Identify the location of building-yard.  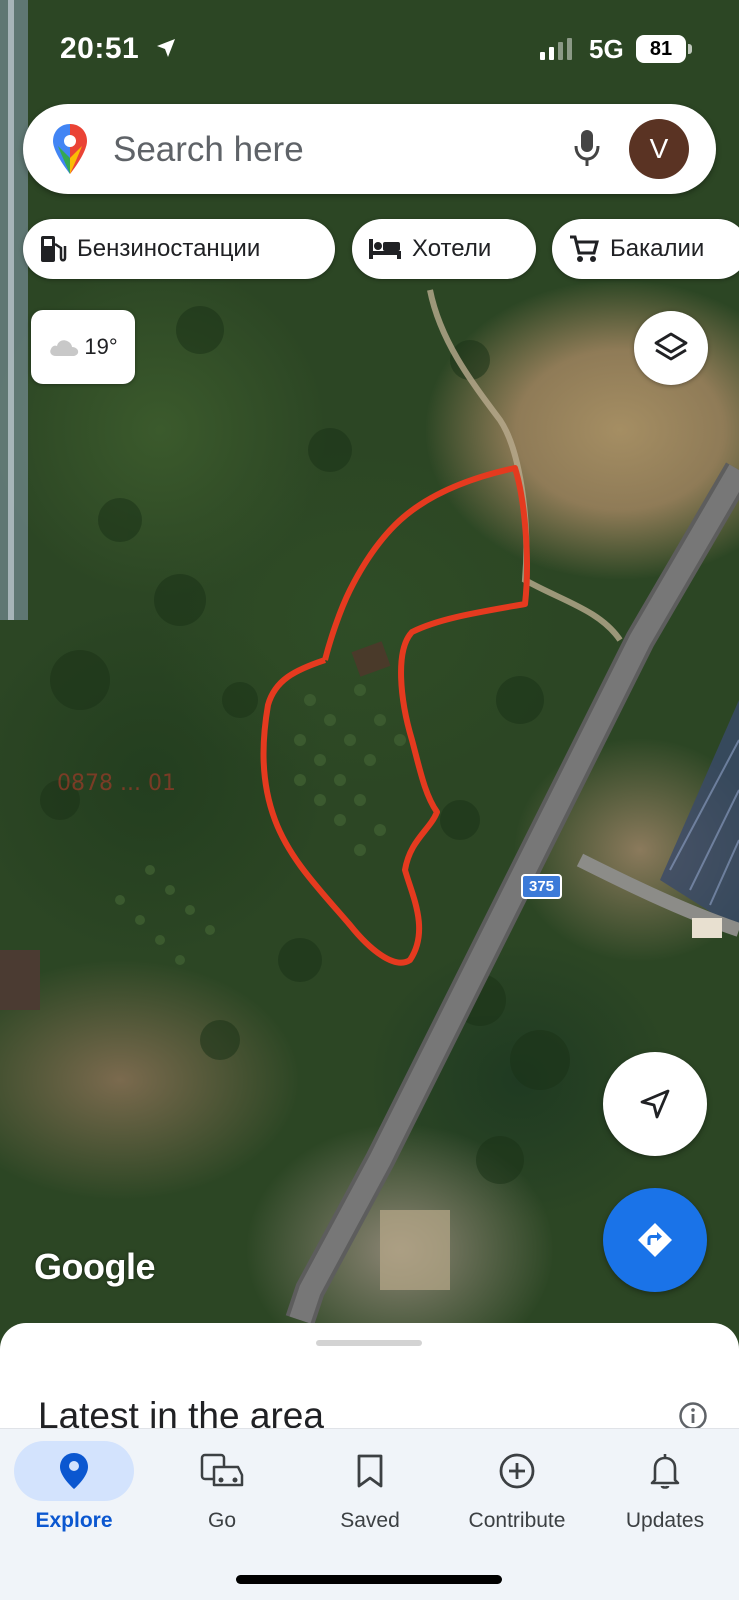
(415, 1250).